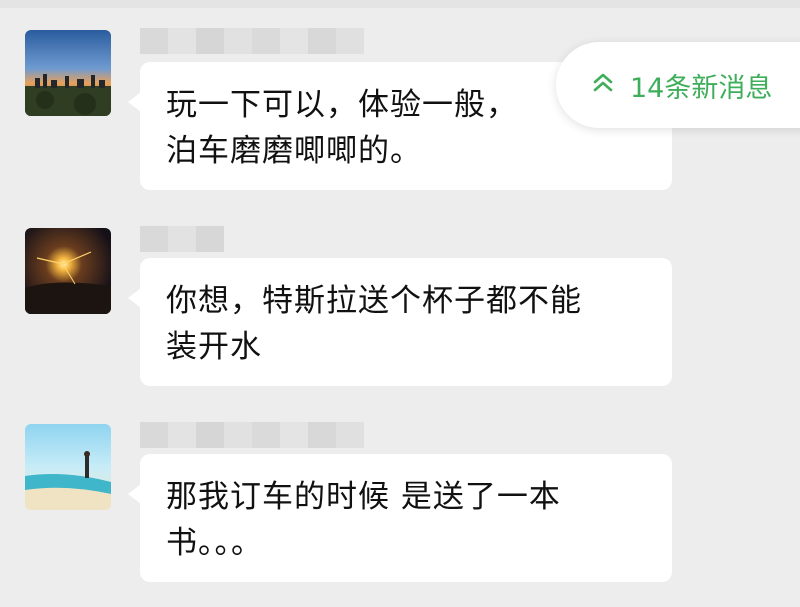 This screenshot has height=607, width=800. I want to click on new-messages-label: 14条新消息, so click(701, 88).